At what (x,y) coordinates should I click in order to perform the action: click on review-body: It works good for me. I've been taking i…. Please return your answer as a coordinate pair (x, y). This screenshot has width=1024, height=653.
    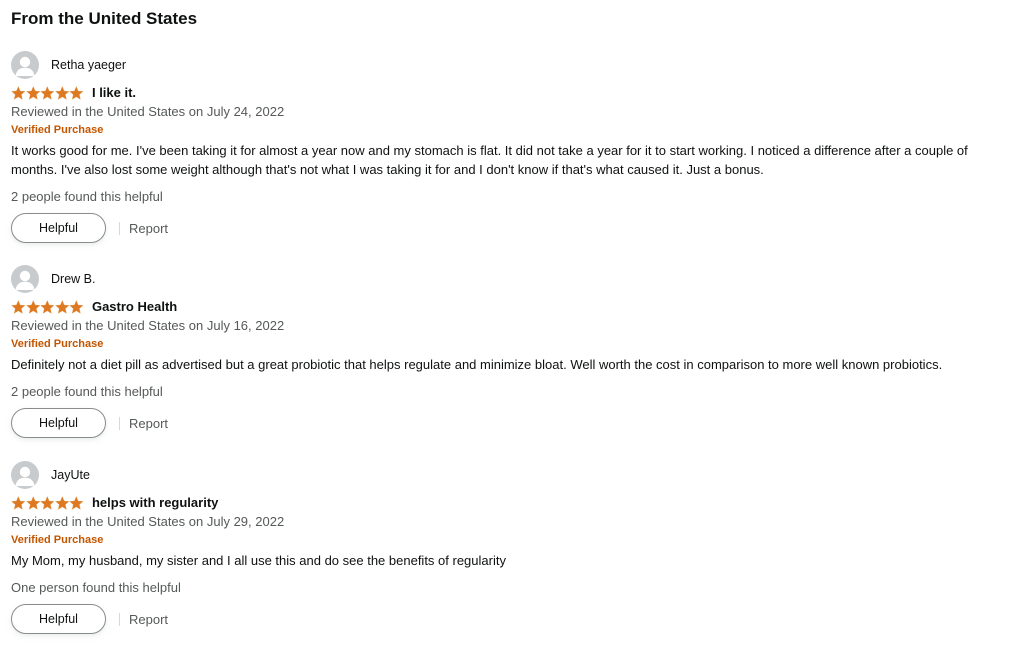
    Looking at the image, I should click on (489, 160).